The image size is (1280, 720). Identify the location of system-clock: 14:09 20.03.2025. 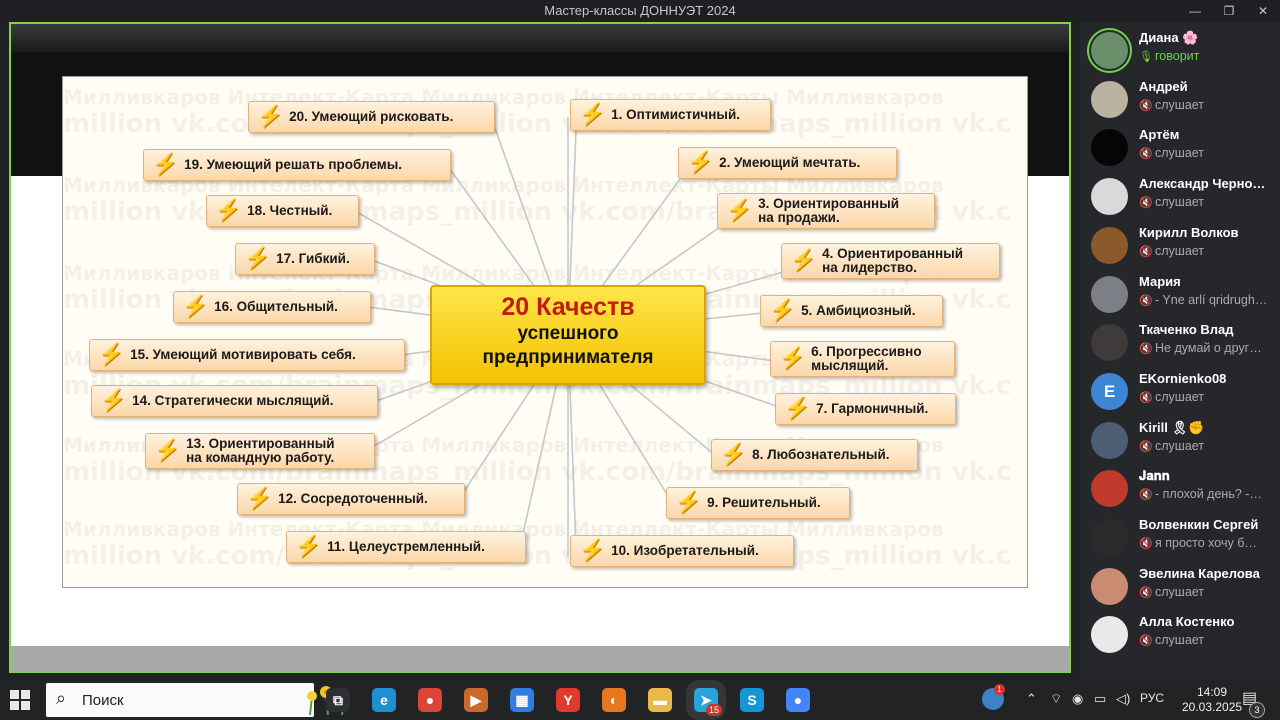
(1212, 700).